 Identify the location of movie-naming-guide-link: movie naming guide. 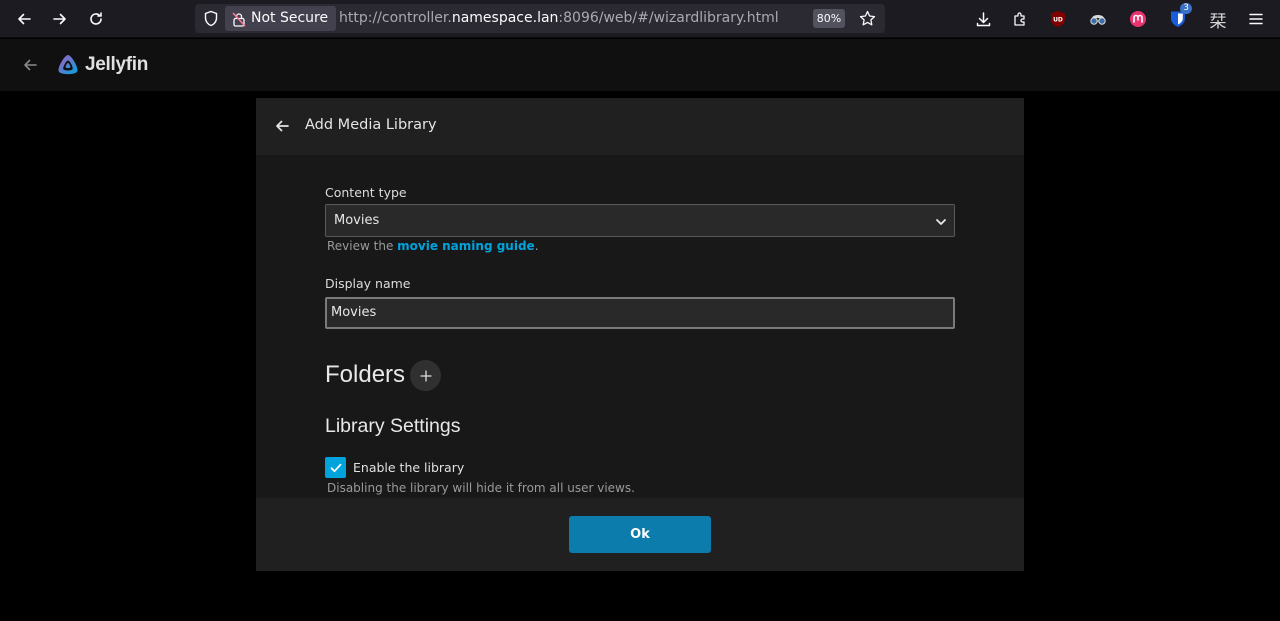
(466, 246).